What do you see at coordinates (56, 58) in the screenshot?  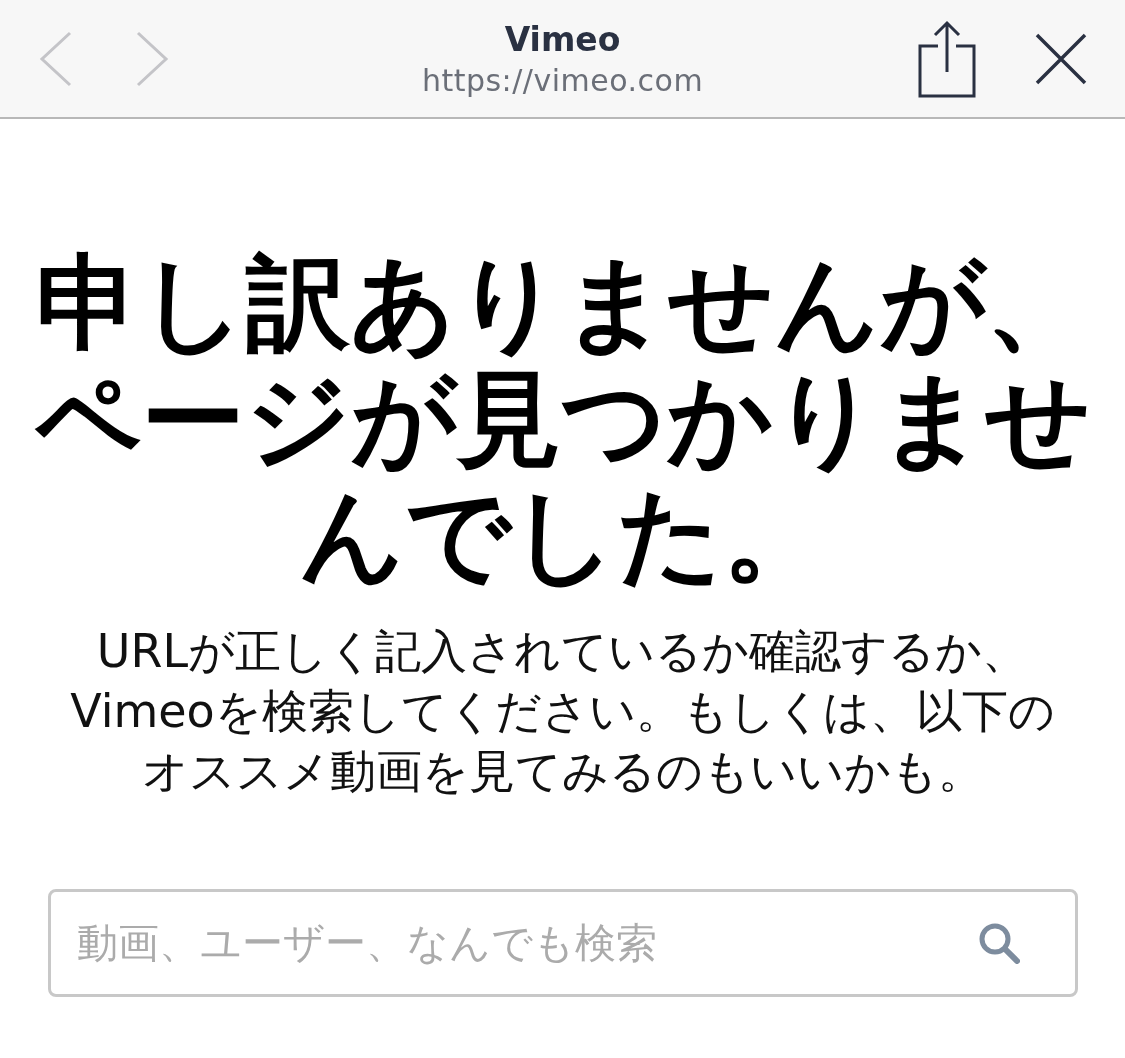 I see `chevron-left-icon` at bounding box center [56, 58].